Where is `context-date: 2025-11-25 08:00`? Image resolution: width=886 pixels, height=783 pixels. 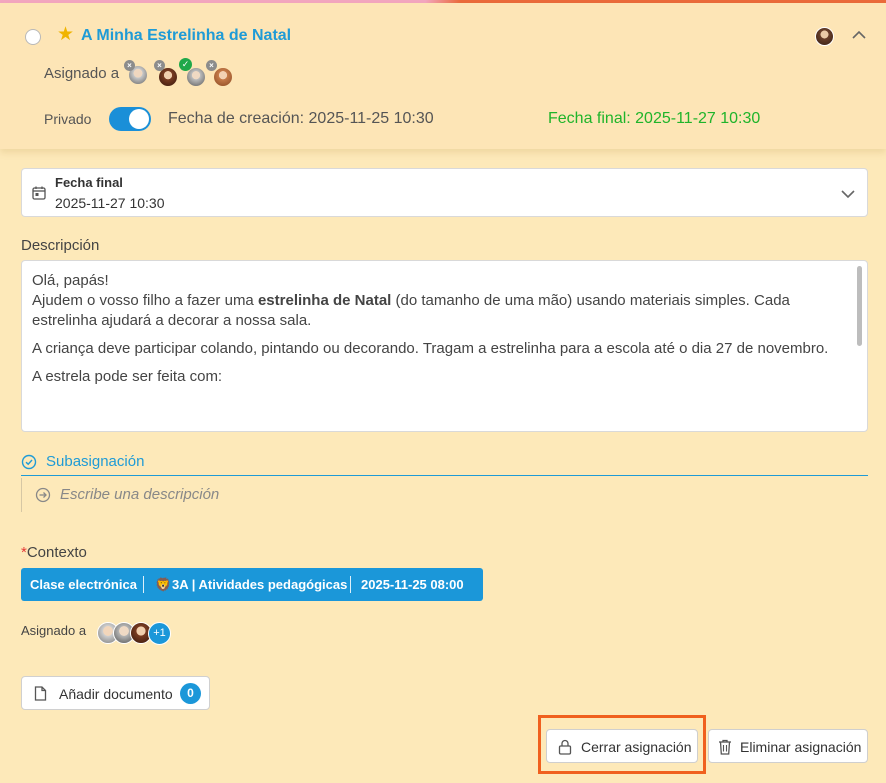 context-date: 2025-11-25 08:00 is located at coordinates (412, 584).